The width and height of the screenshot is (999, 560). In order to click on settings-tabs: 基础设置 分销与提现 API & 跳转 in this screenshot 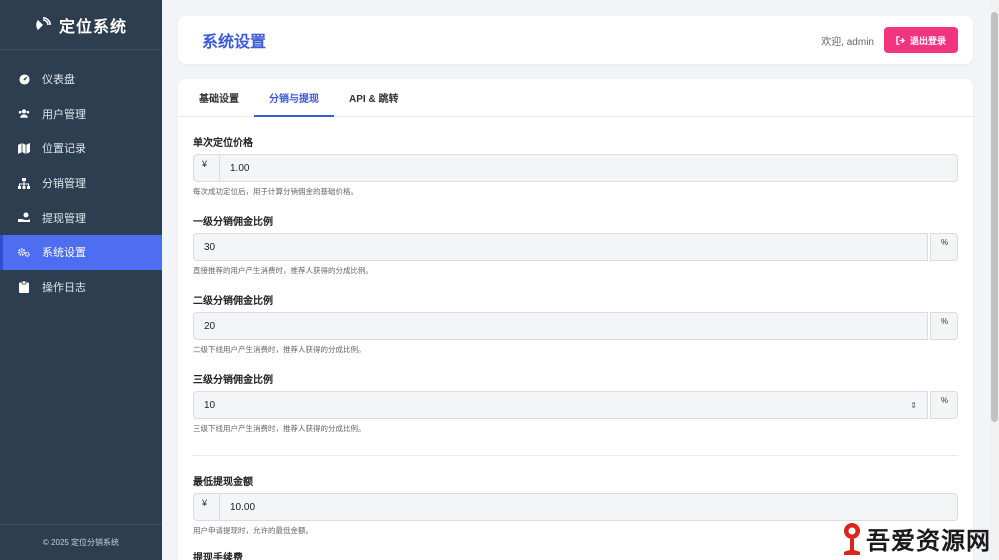, I will do `click(575, 98)`.